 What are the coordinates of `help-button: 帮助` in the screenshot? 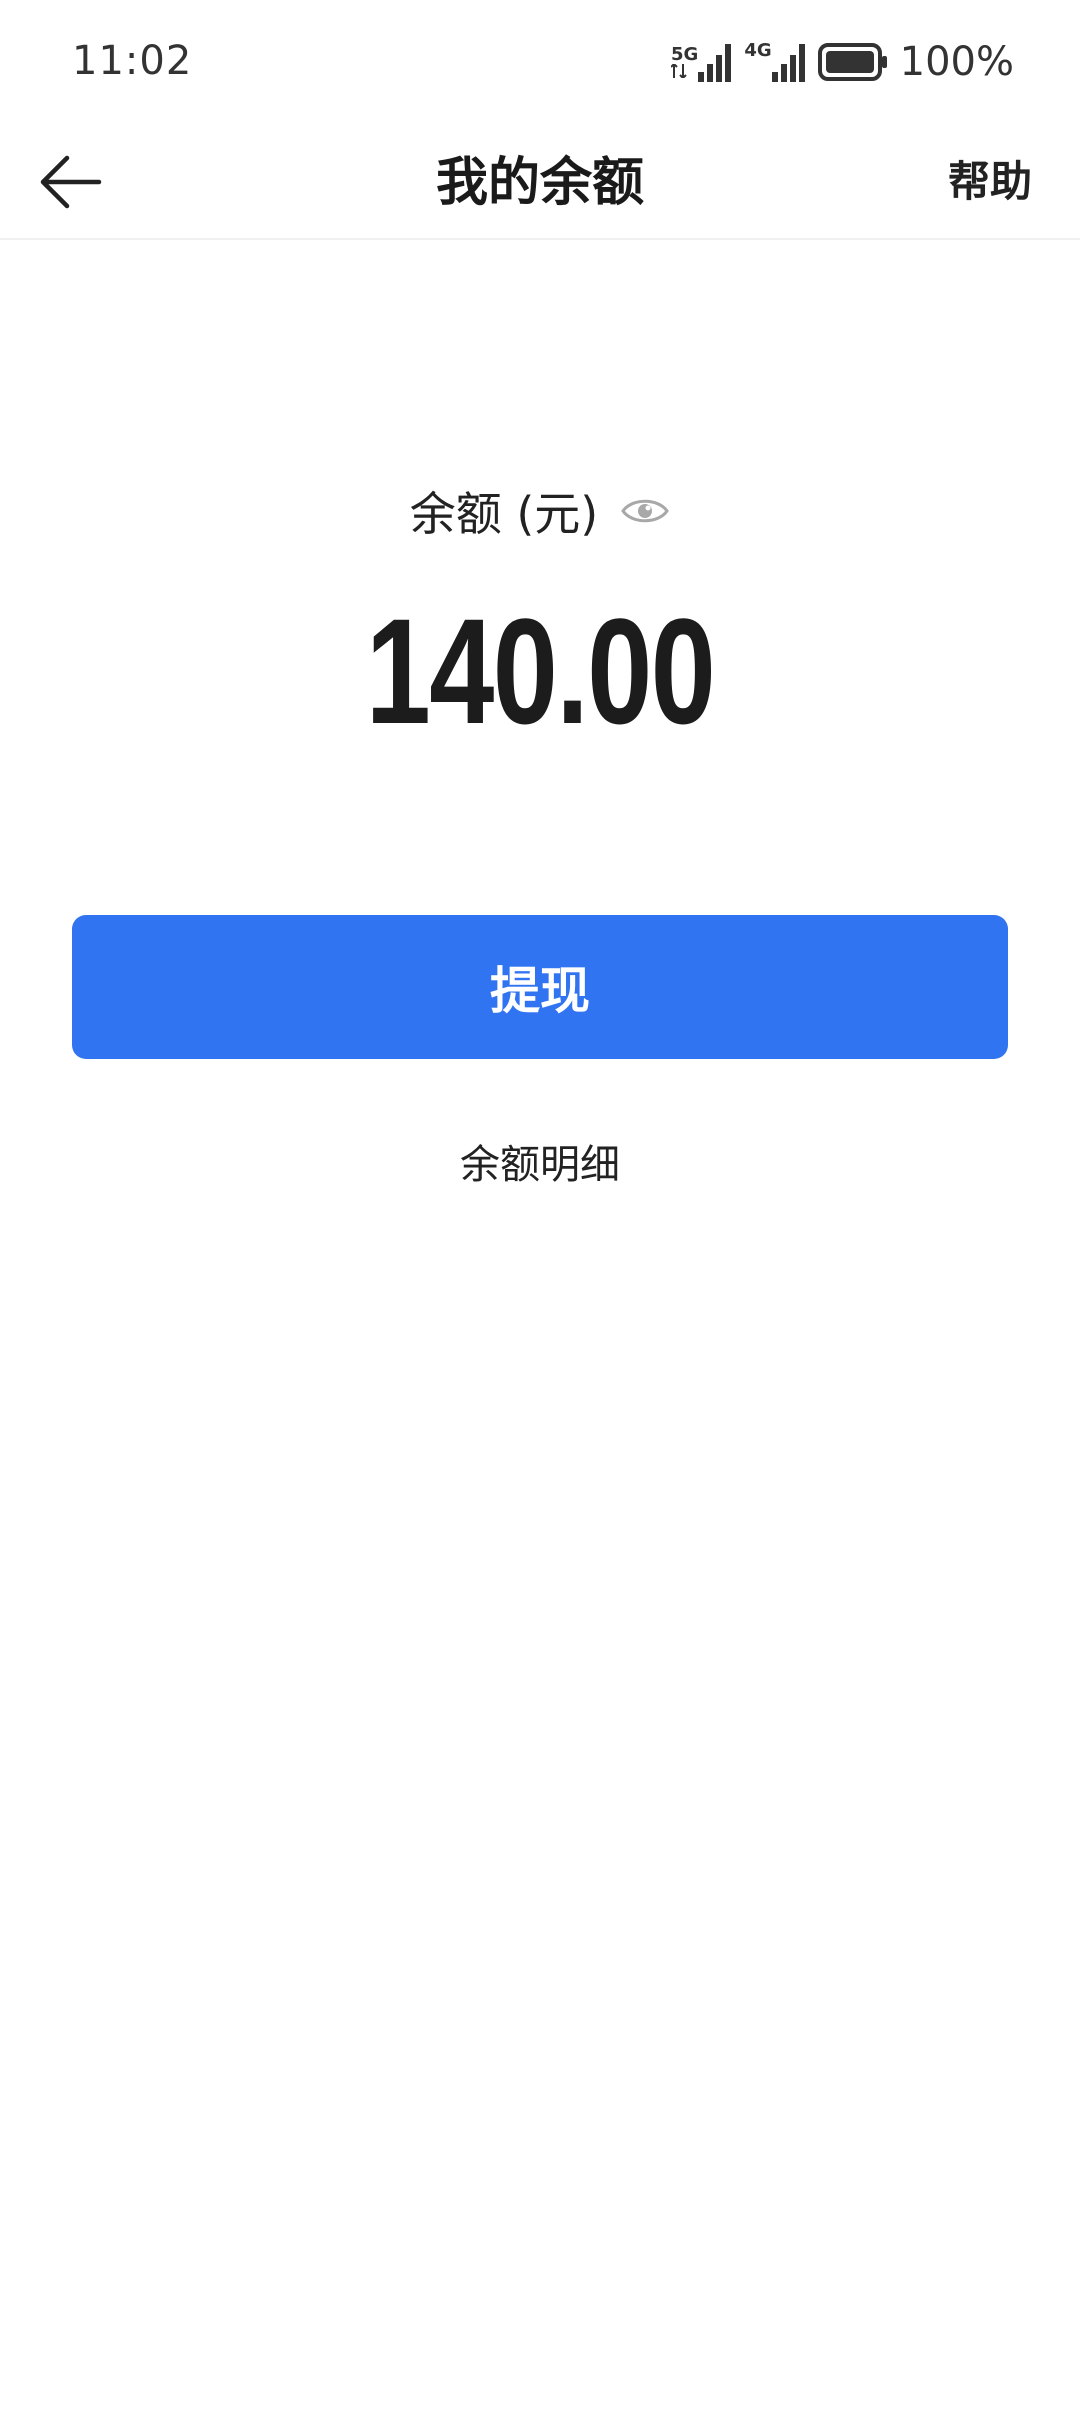 It's located at (990, 178).